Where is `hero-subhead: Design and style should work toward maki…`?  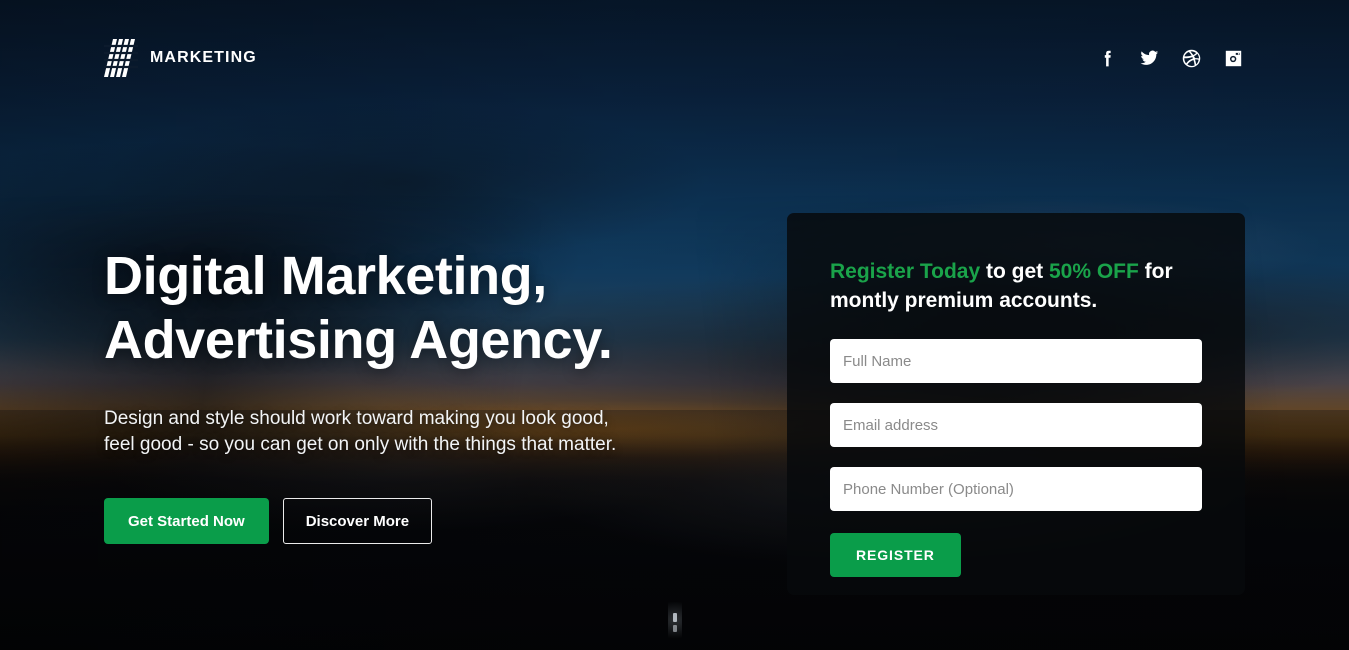
hero-subhead: Design and style should work toward maki… is located at coordinates (414, 432).